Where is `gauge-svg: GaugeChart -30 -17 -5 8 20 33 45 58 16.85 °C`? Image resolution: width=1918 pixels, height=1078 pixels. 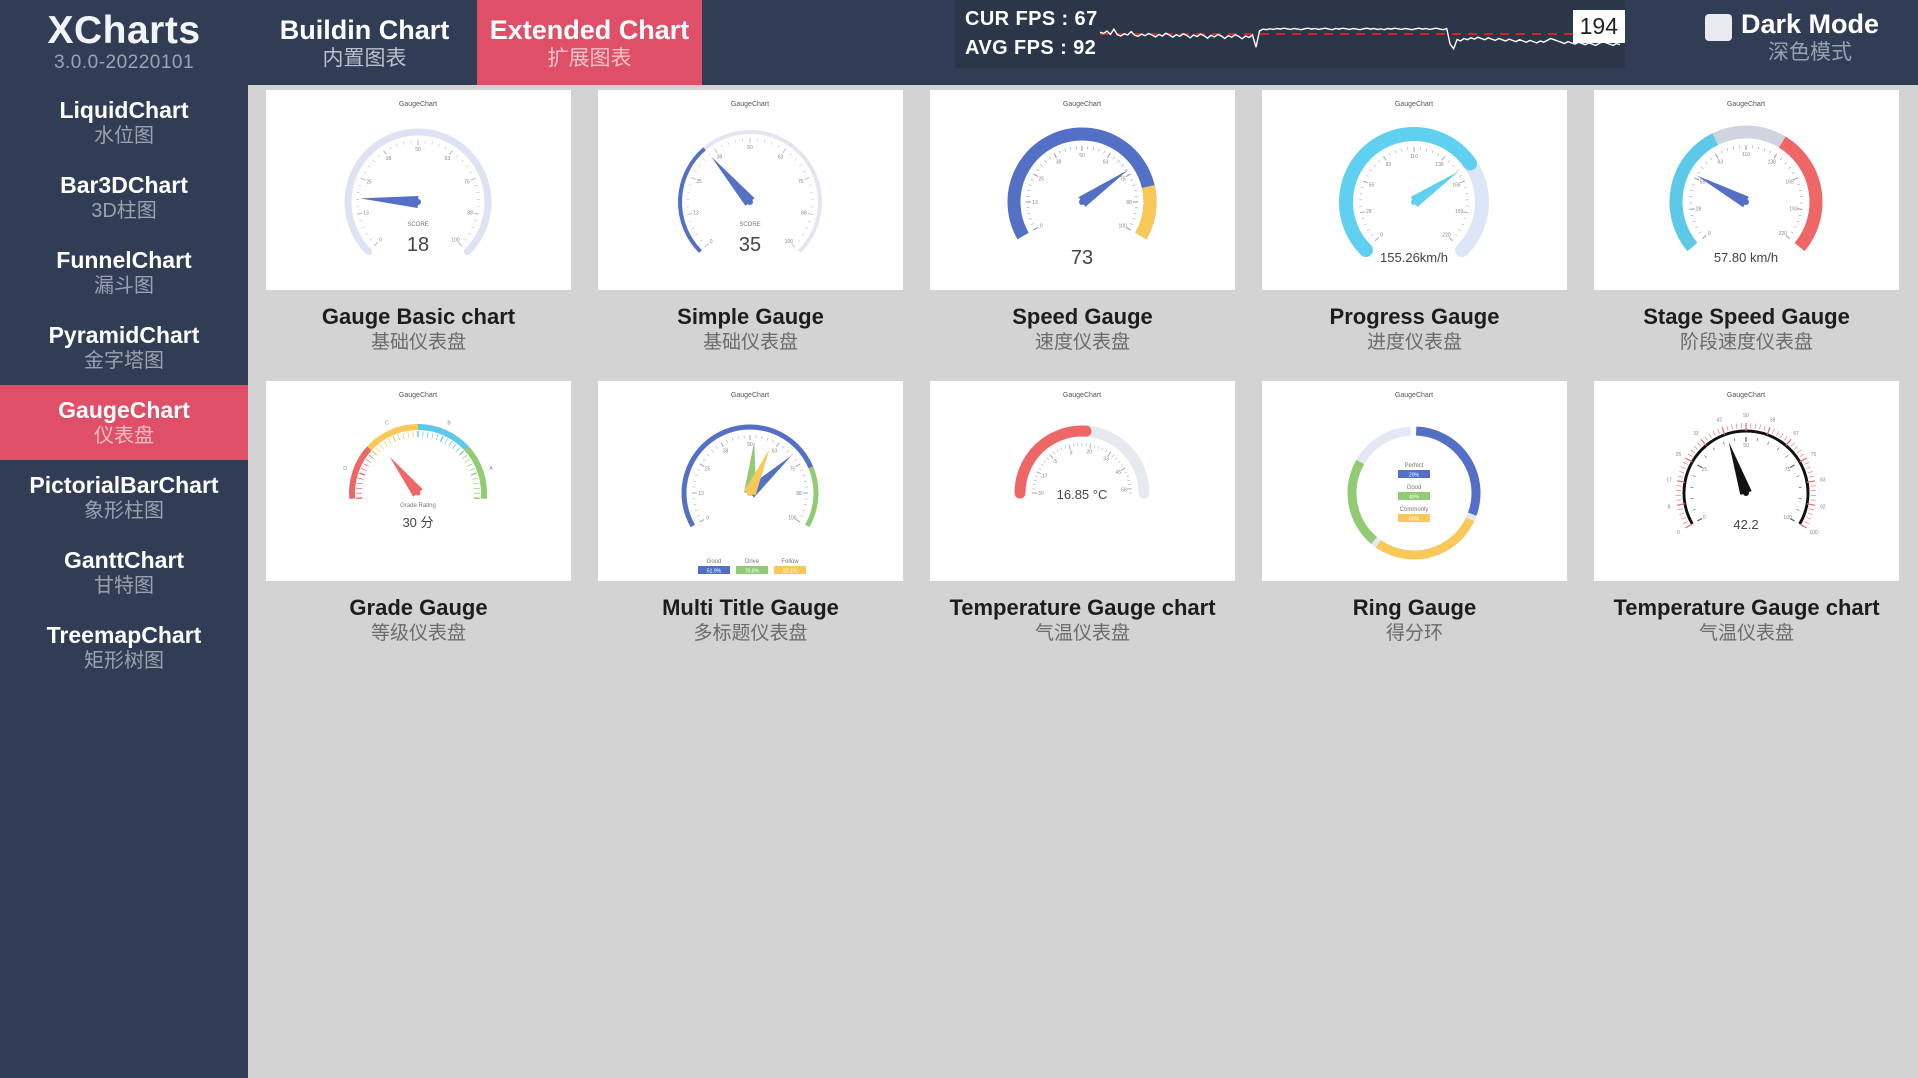 gauge-svg: GaugeChart -30 -17 -5 8 20 33 45 58 16.85 °C is located at coordinates (1082, 447).